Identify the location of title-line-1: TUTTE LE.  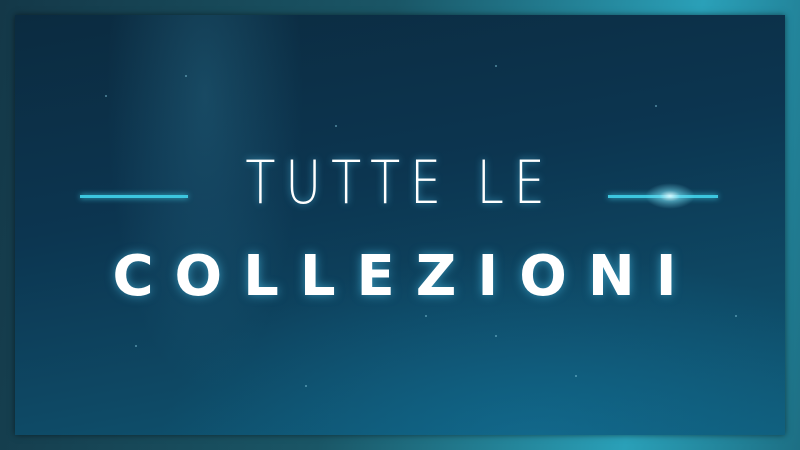
(400, 183).